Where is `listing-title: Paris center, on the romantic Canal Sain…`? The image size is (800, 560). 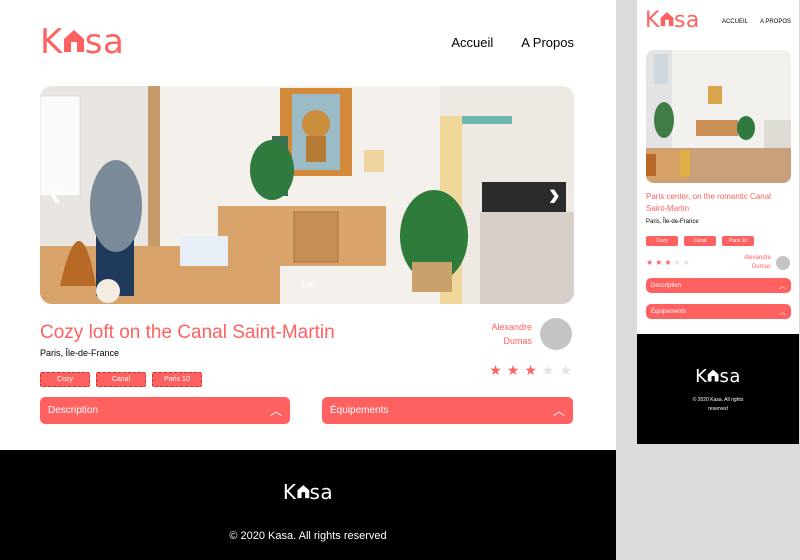 listing-title: Paris center, on the romantic Canal Sain… is located at coordinates (708, 202).